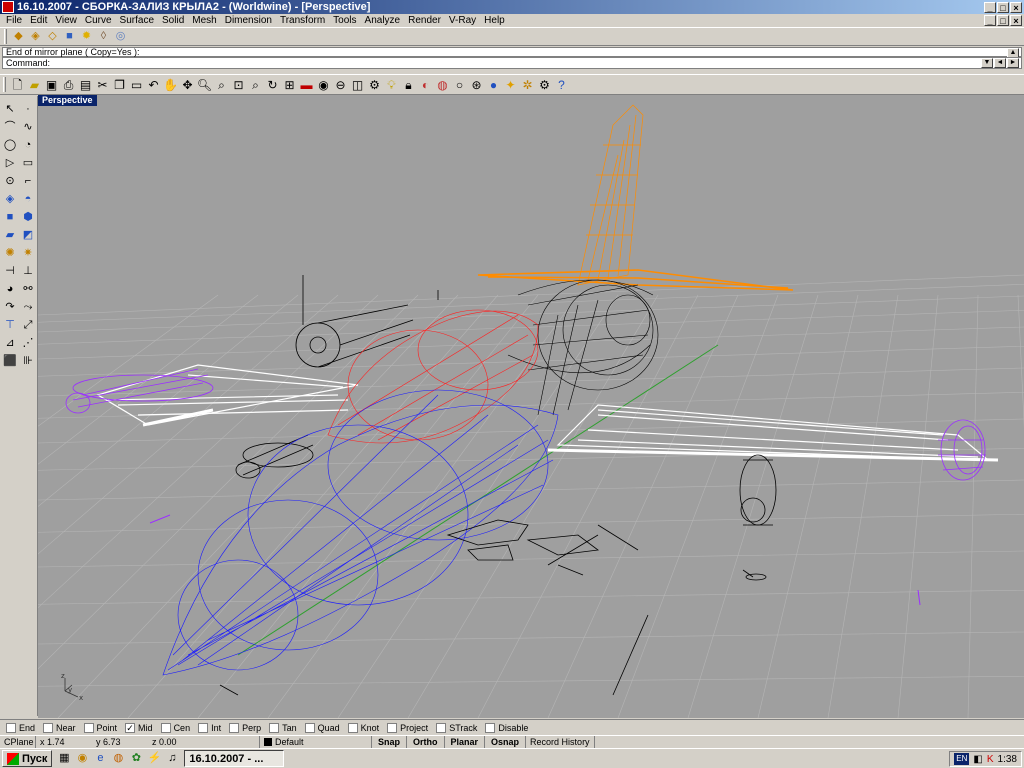 This screenshot has height=768, width=1024. What do you see at coordinates (130, 727) in the screenshot?
I see `osnap-checkbox: ✓` at bounding box center [130, 727].